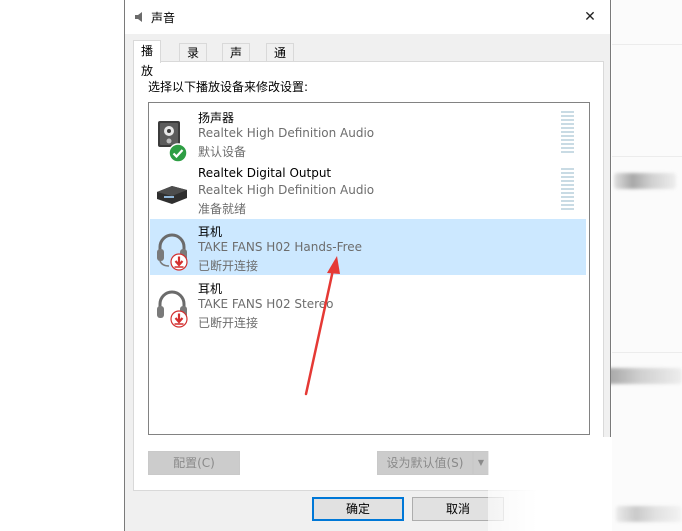 The image size is (682, 531). Describe the element at coordinates (368, 304) in the screenshot. I see `device-item-headset-stereo: 耳机 TAKE FANS H02 Stereo 已断开连接` at that location.